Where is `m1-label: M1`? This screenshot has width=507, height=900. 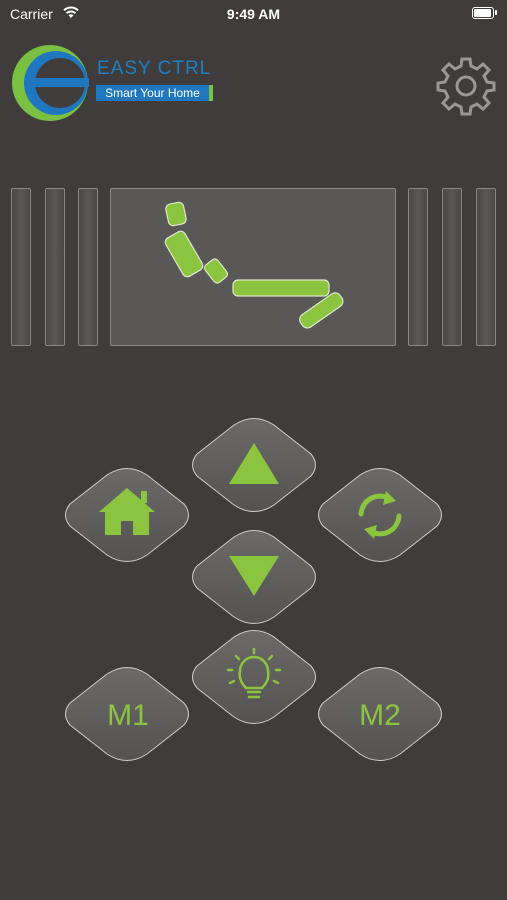
m1-label: M1 is located at coordinates (128, 715).